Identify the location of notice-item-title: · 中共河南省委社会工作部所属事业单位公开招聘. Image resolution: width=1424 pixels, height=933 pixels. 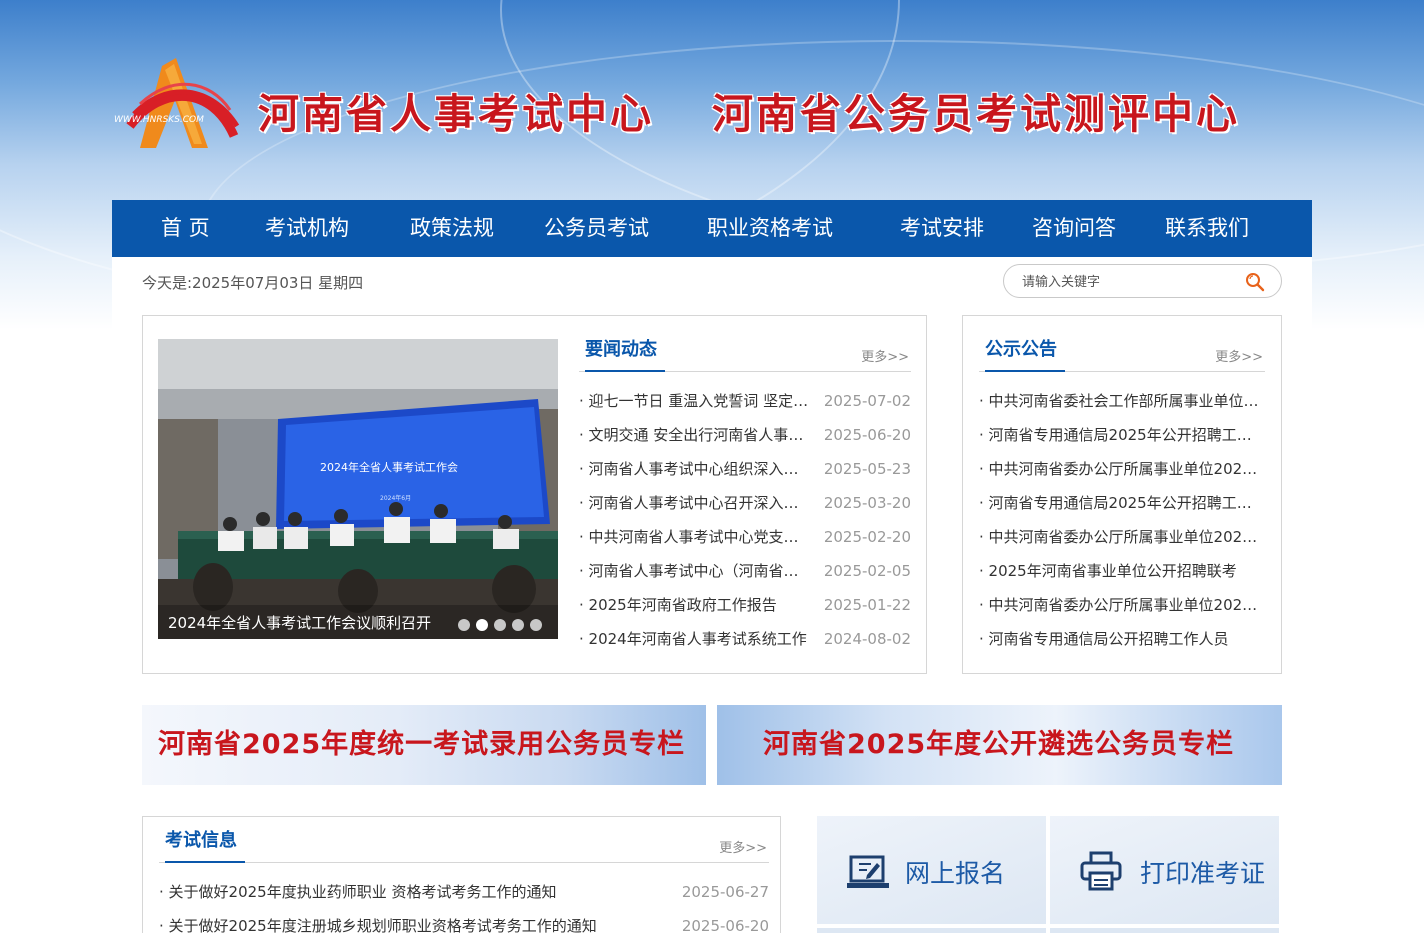
(1122, 401).